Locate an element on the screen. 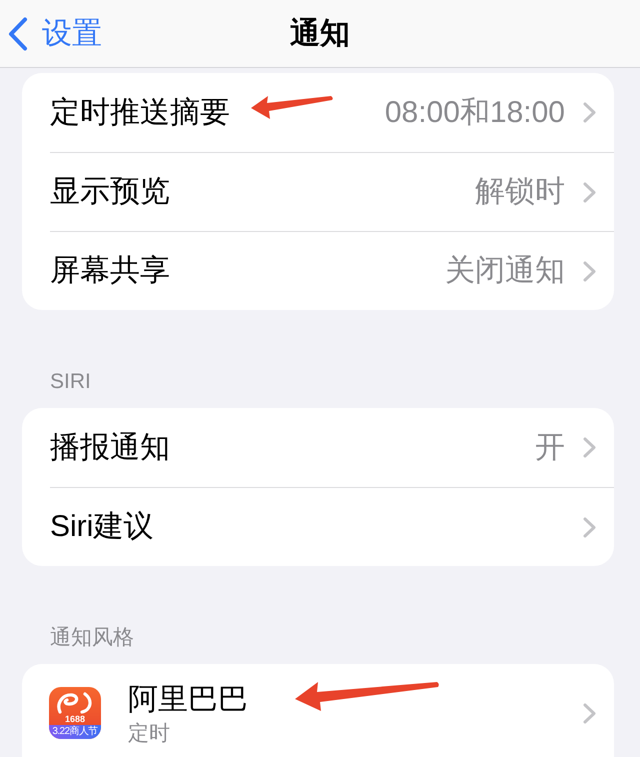 The height and width of the screenshot is (757, 640). row-label: Siri建议 is located at coordinates (102, 527).